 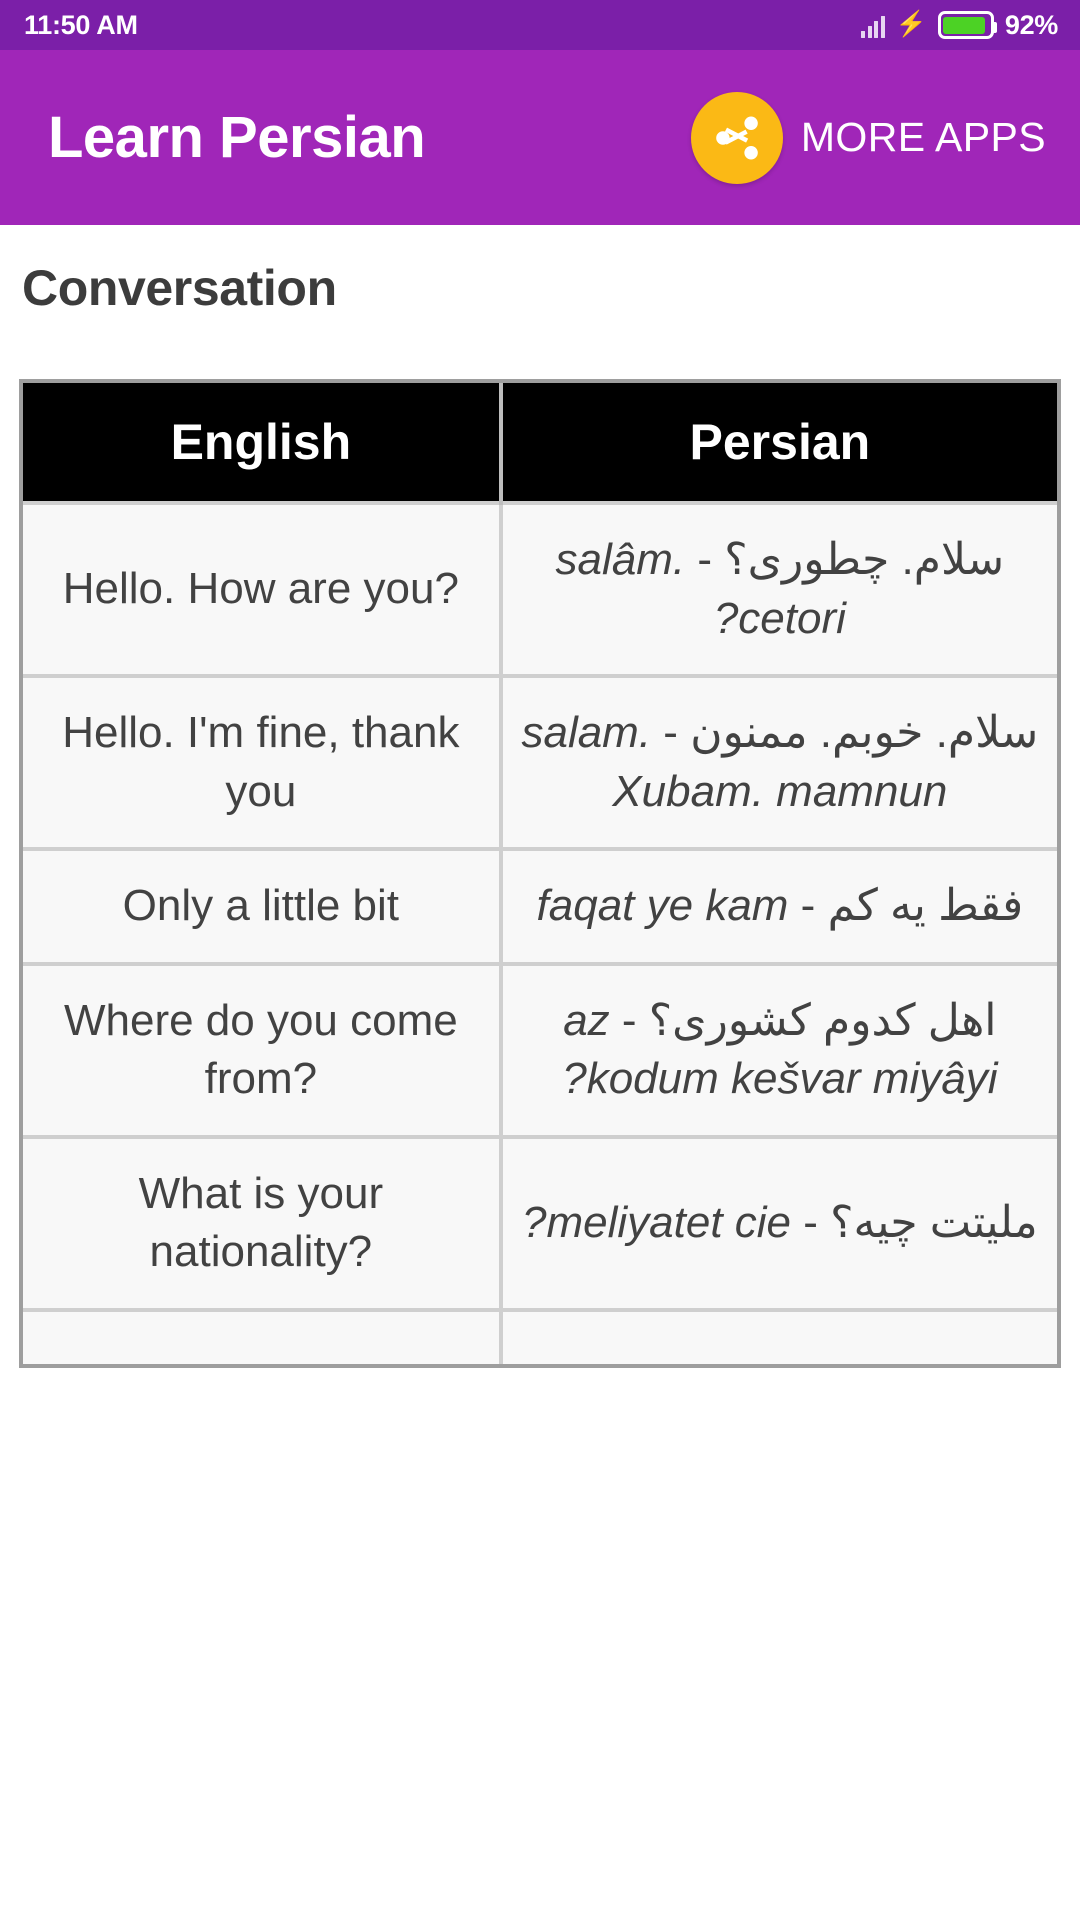 I want to click on status-bar-indicators: ⚡ 92%, so click(x=959, y=25).